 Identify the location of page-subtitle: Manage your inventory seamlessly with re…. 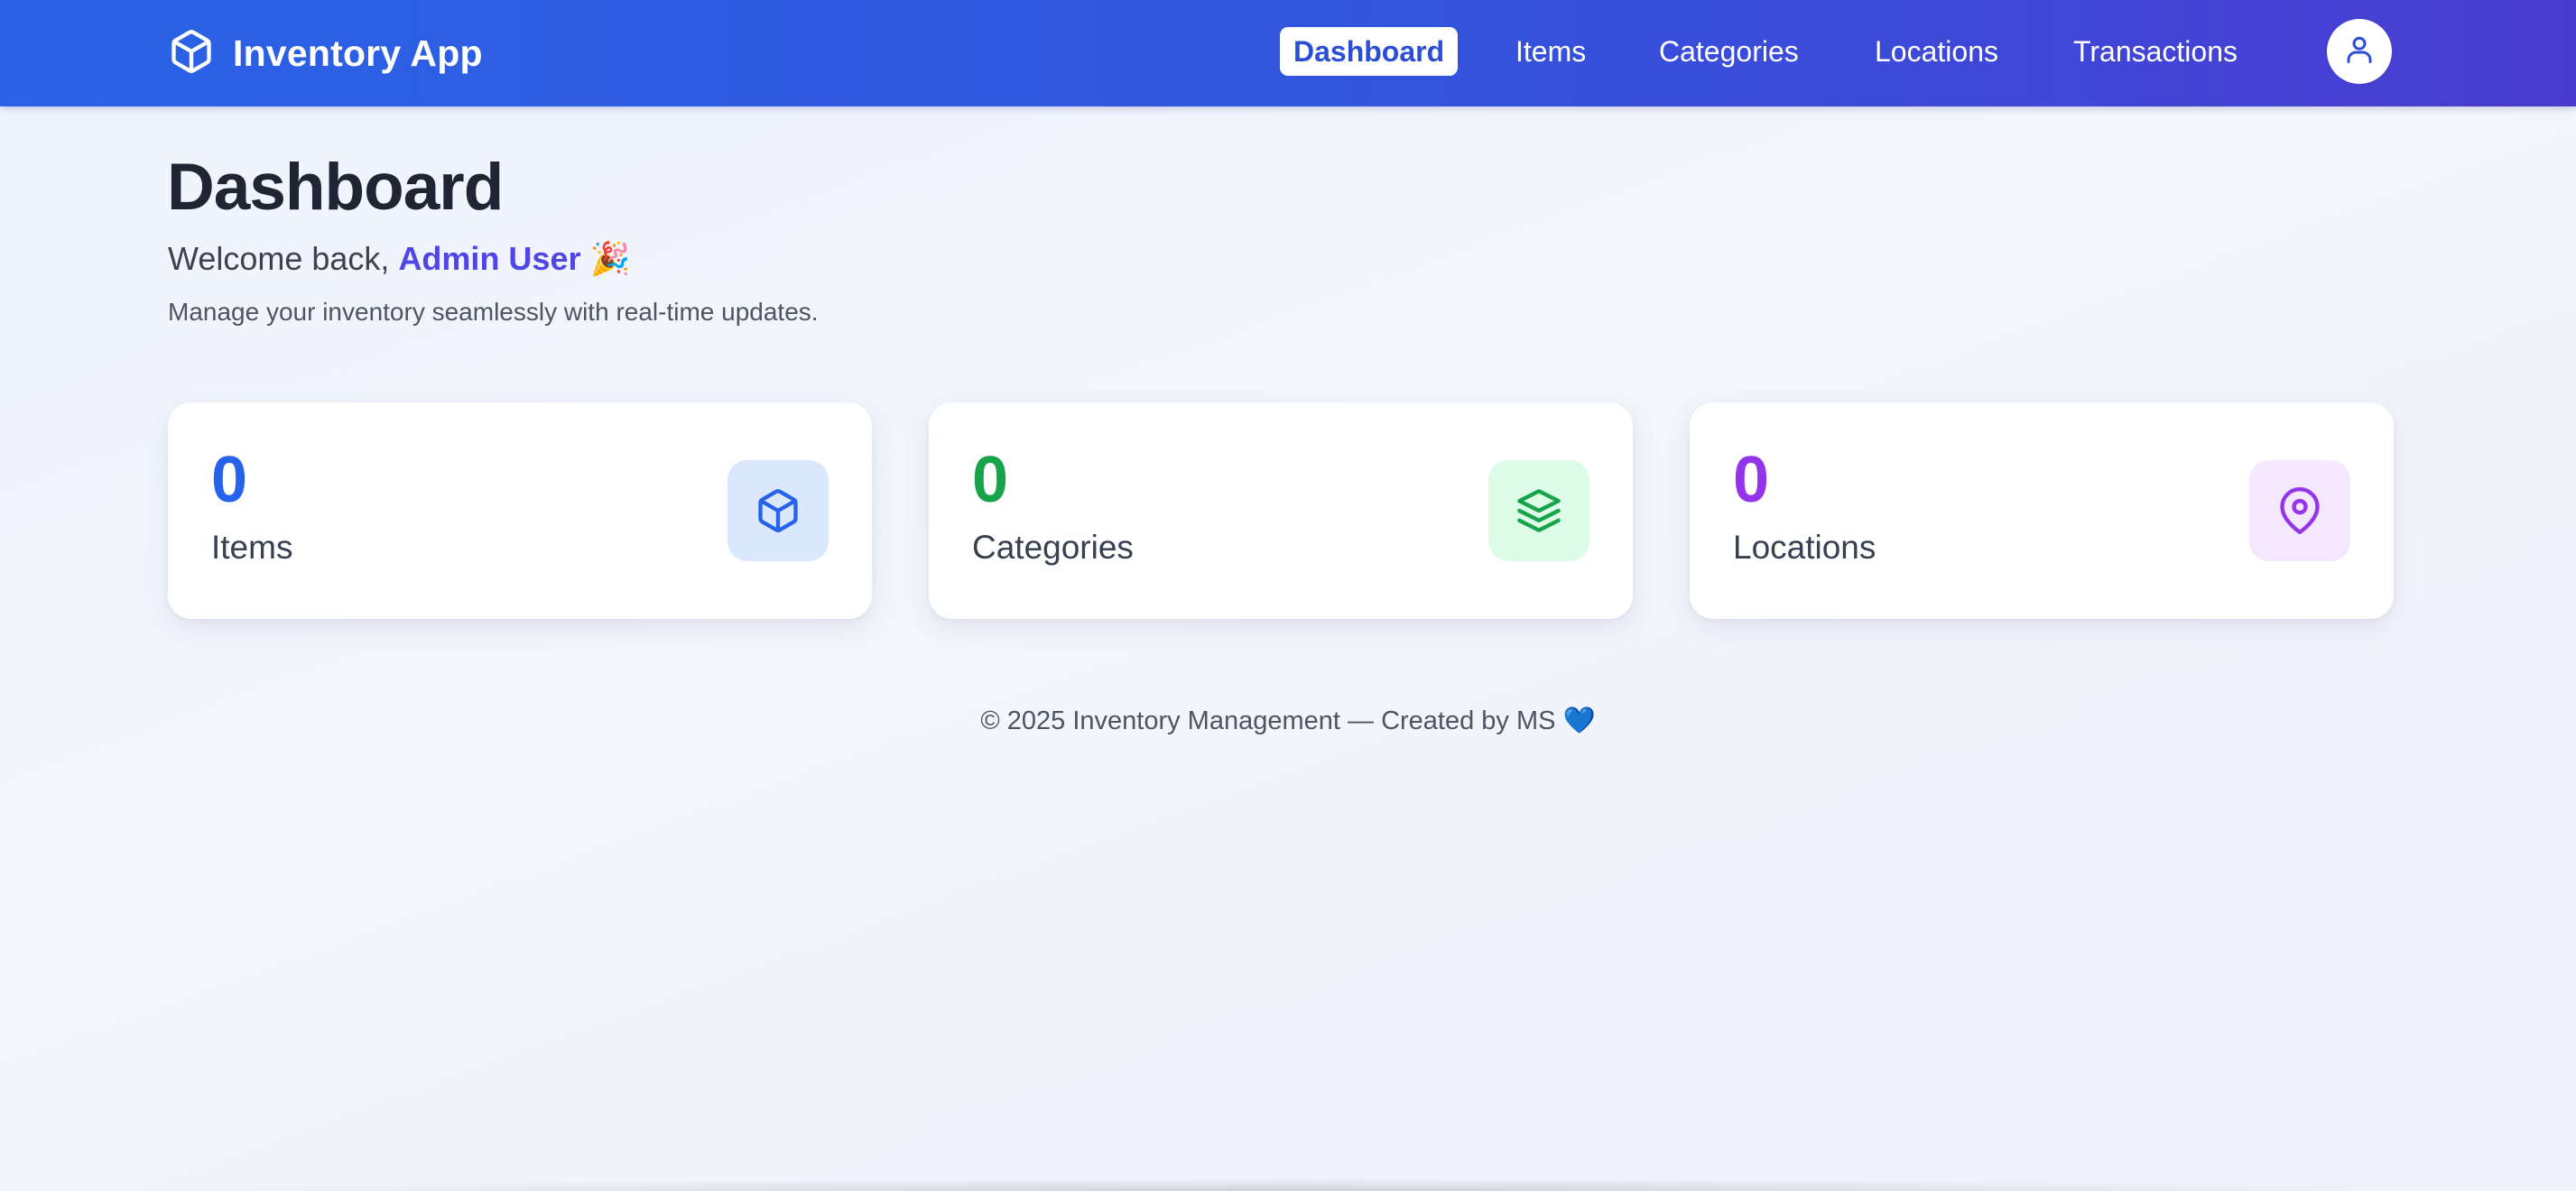
(494, 312).